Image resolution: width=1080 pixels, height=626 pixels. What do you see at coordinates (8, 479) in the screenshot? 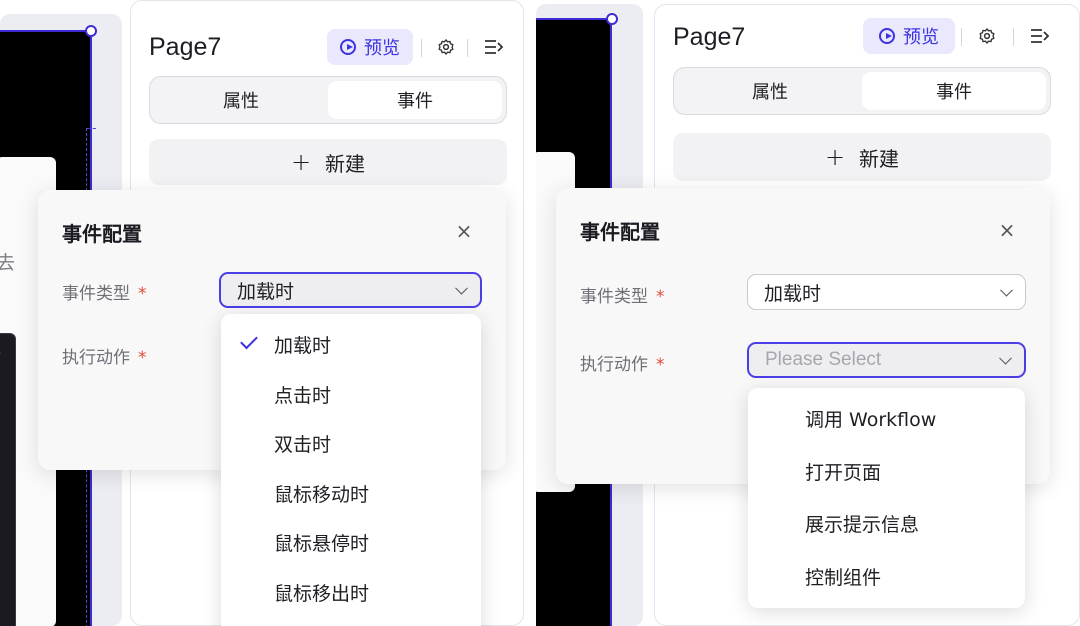
I see `canvas-dark-component: 0` at bounding box center [8, 479].